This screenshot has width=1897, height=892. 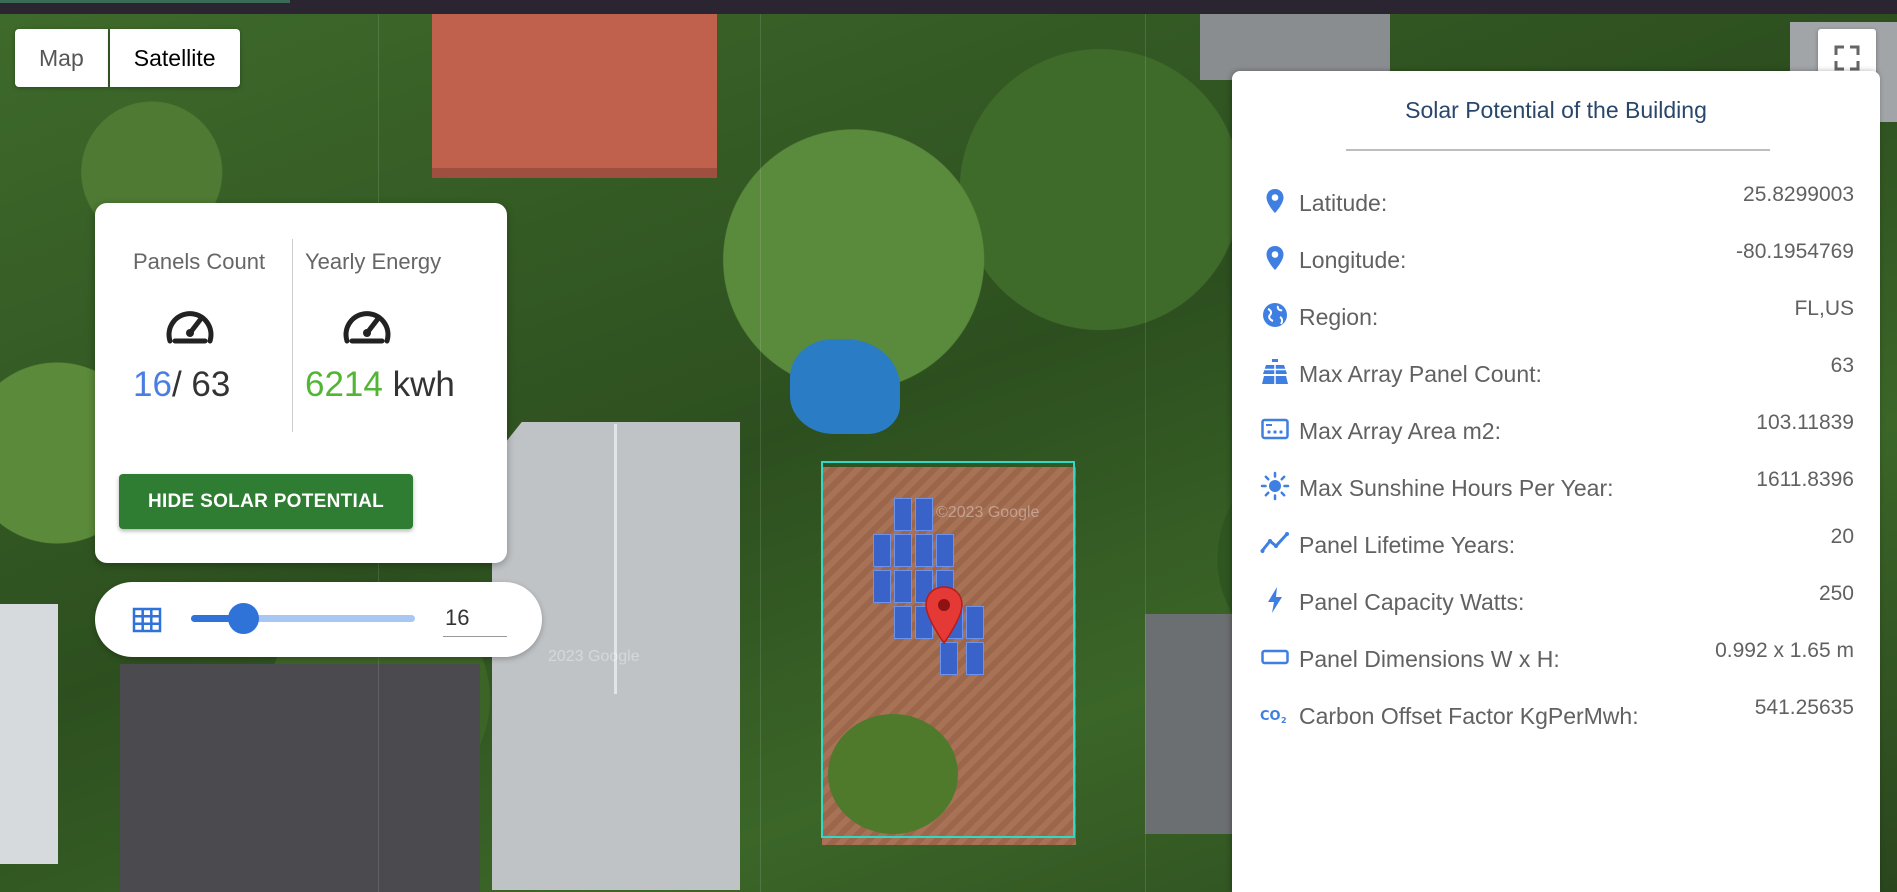 What do you see at coordinates (1270, 716) in the screenshot?
I see `svg-text: CO` at bounding box center [1270, 716].